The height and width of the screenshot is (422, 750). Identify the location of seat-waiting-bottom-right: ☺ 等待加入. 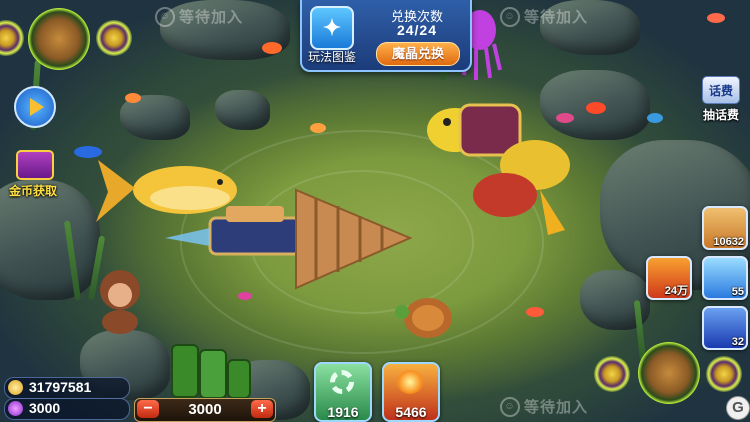
(544, 406).